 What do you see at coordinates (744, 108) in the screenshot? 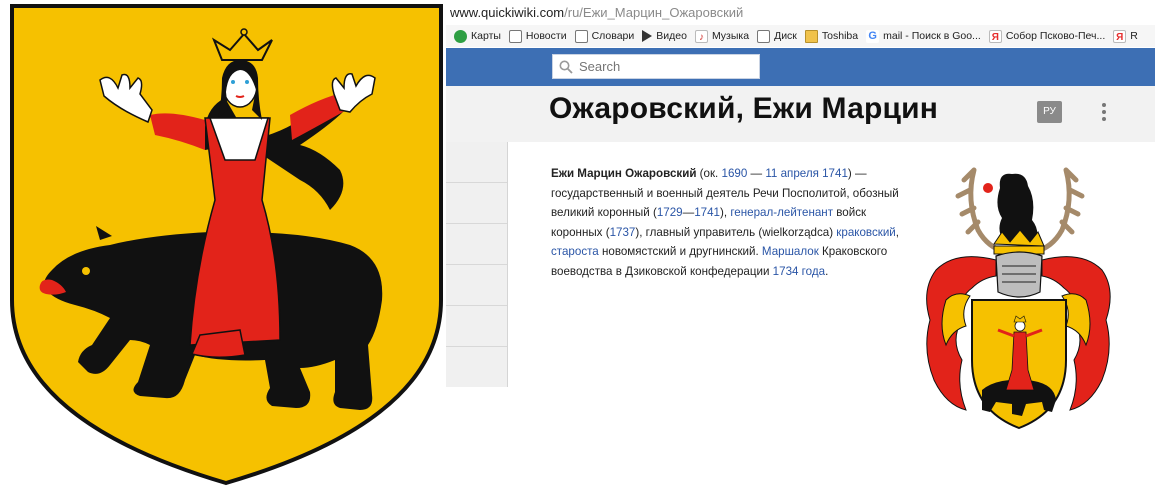
I see `page-title: Ожаровский, Ежи Марцин` at bounding box center [744, 108].